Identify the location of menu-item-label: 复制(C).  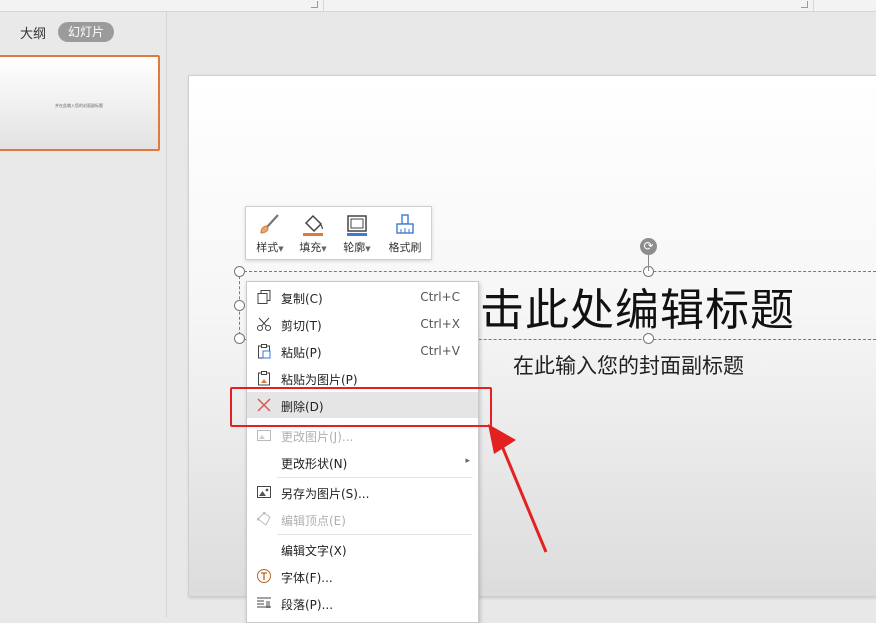
(302, 299).